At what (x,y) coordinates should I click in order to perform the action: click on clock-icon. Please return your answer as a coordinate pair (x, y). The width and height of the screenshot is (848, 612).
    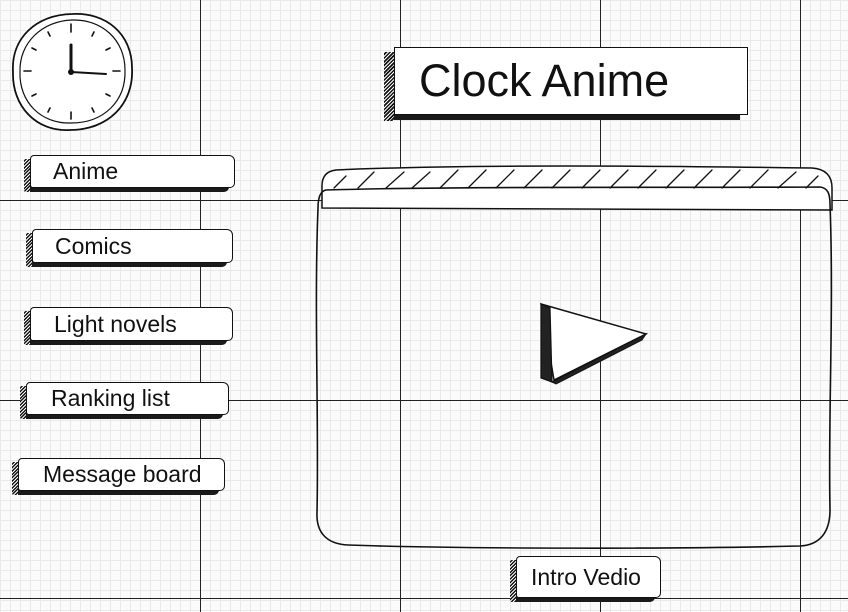
    Looking at the image, I should click on (73, 72).